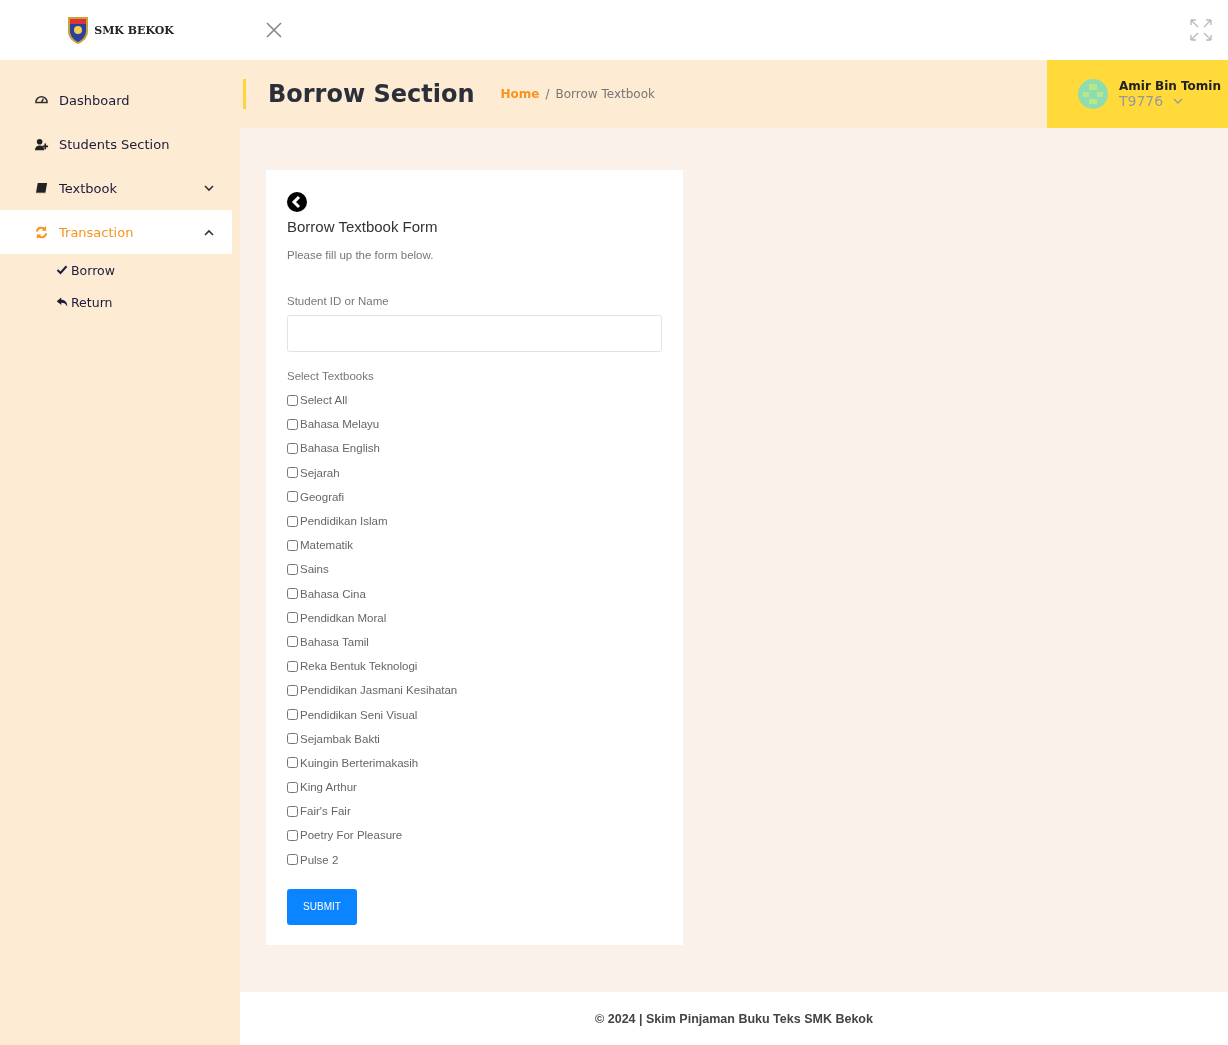 This screenshot has height=1045, width=1228. What do you see at coordinates (333, 593) in the screenshot?
I see `checkbox-label: Bahasa Cina` at bounding box center [333, 593].